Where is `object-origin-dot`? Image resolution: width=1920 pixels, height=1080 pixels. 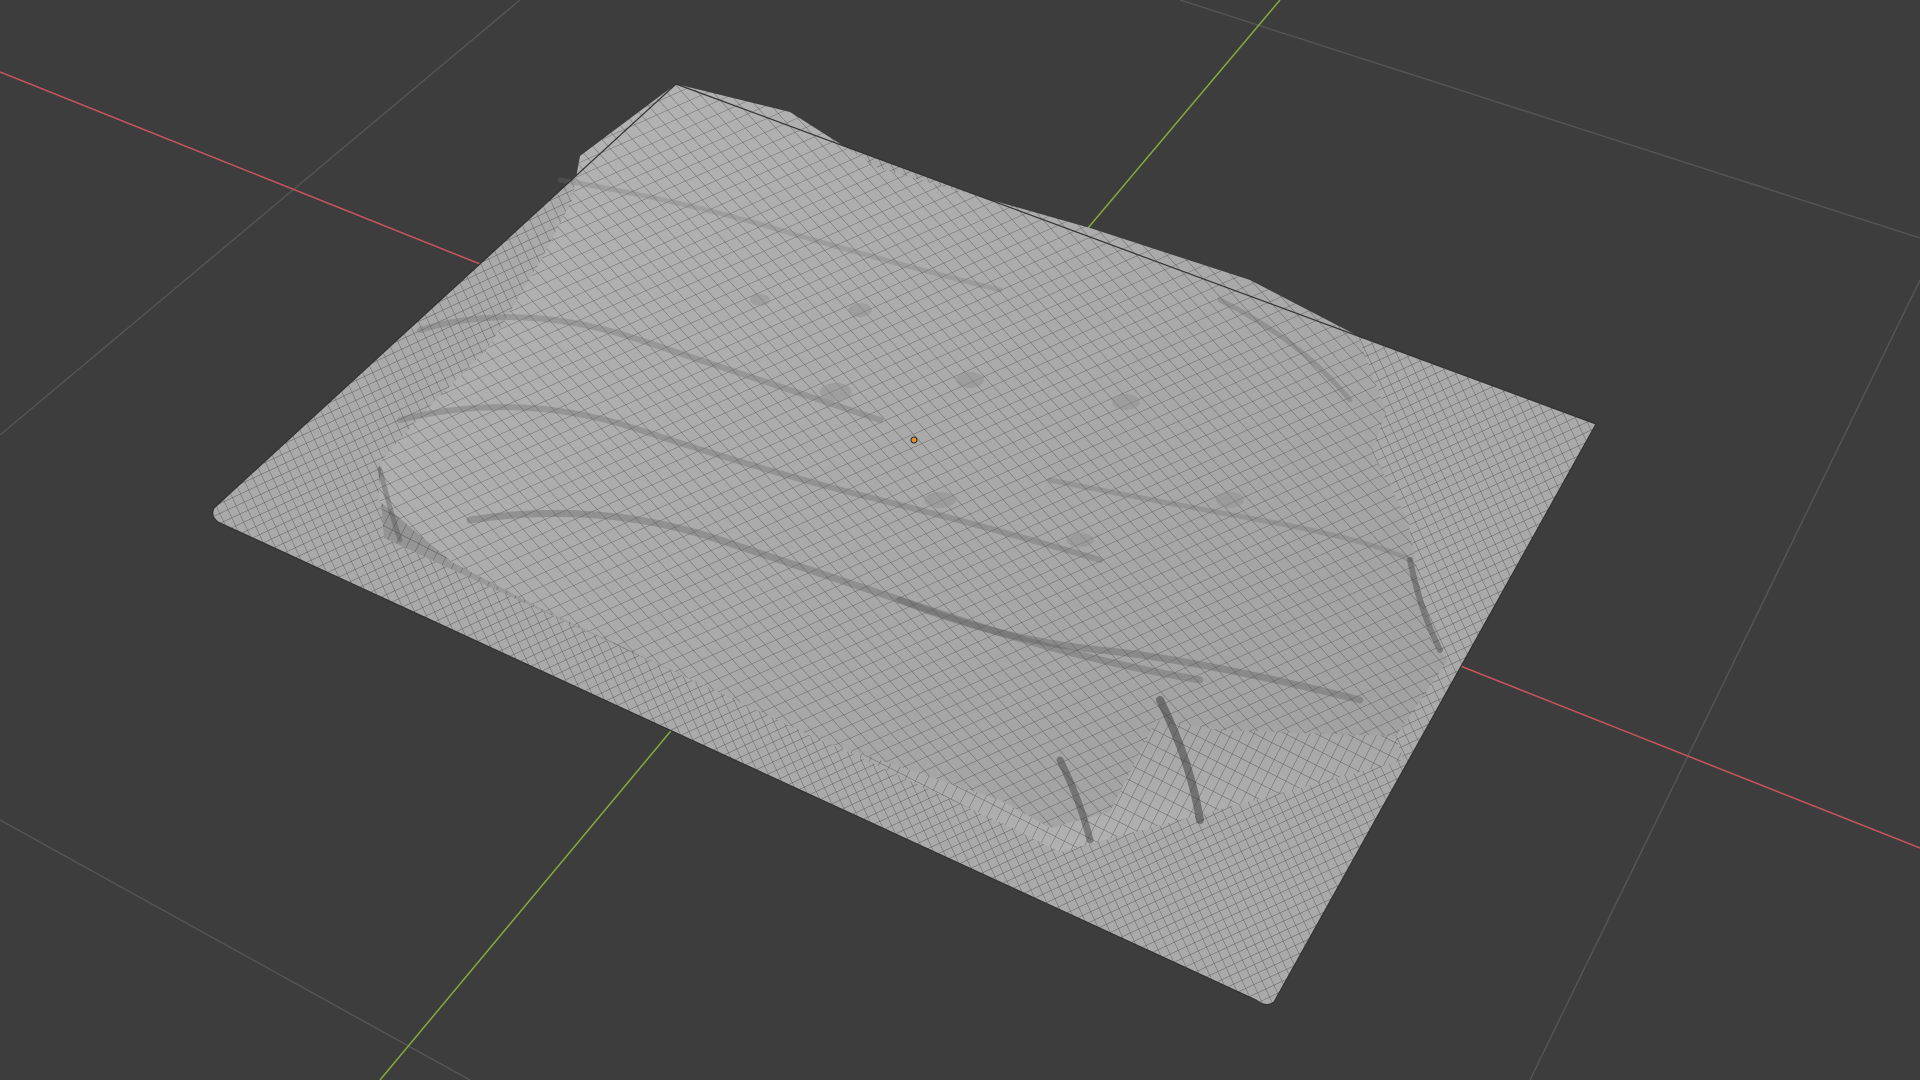
object-origin-dot is located at coordinates (914, 440).